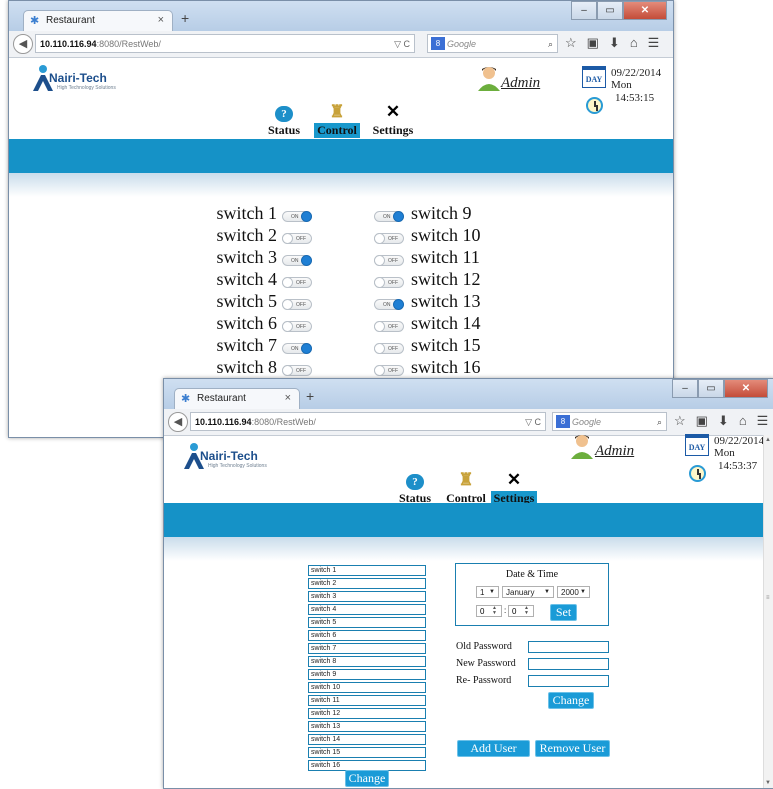  Describe the element at coordinates (247, 301) in the screenshot. I see `switch-label: switch 5` at that location.